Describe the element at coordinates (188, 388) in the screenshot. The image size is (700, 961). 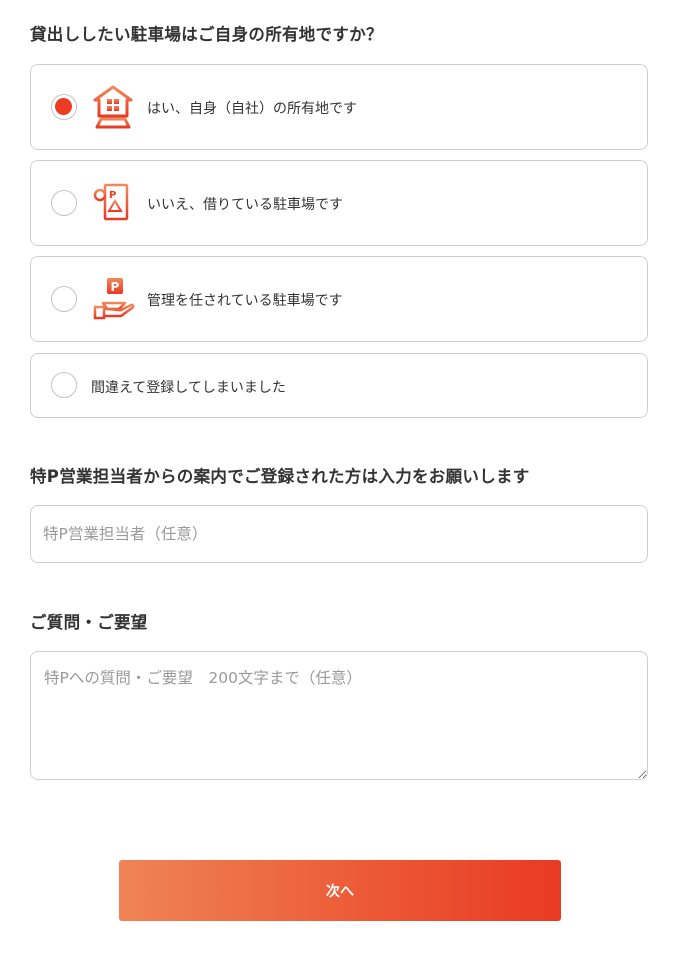
I see `option-label: 間違えて登録してしまいました` at that location.